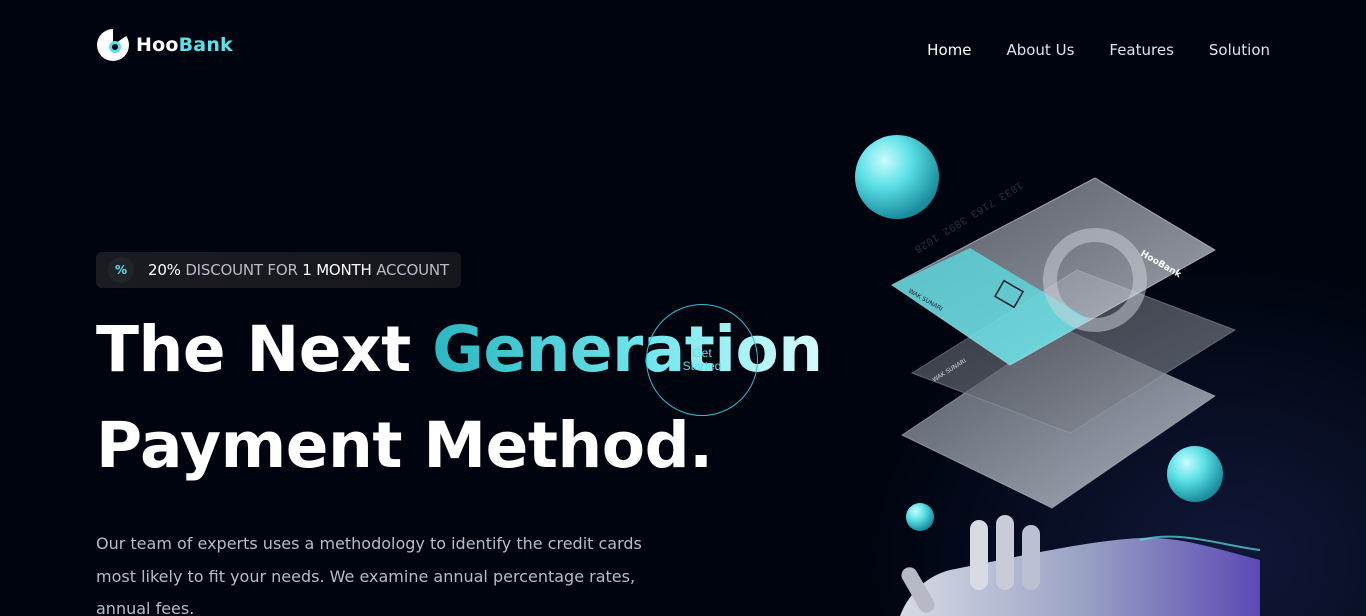 This screenshot has width=1366, height=616. Describe the element at coordinates (205, 45) in the screenshot. I see `brand-name-part2: Bank` at that location.